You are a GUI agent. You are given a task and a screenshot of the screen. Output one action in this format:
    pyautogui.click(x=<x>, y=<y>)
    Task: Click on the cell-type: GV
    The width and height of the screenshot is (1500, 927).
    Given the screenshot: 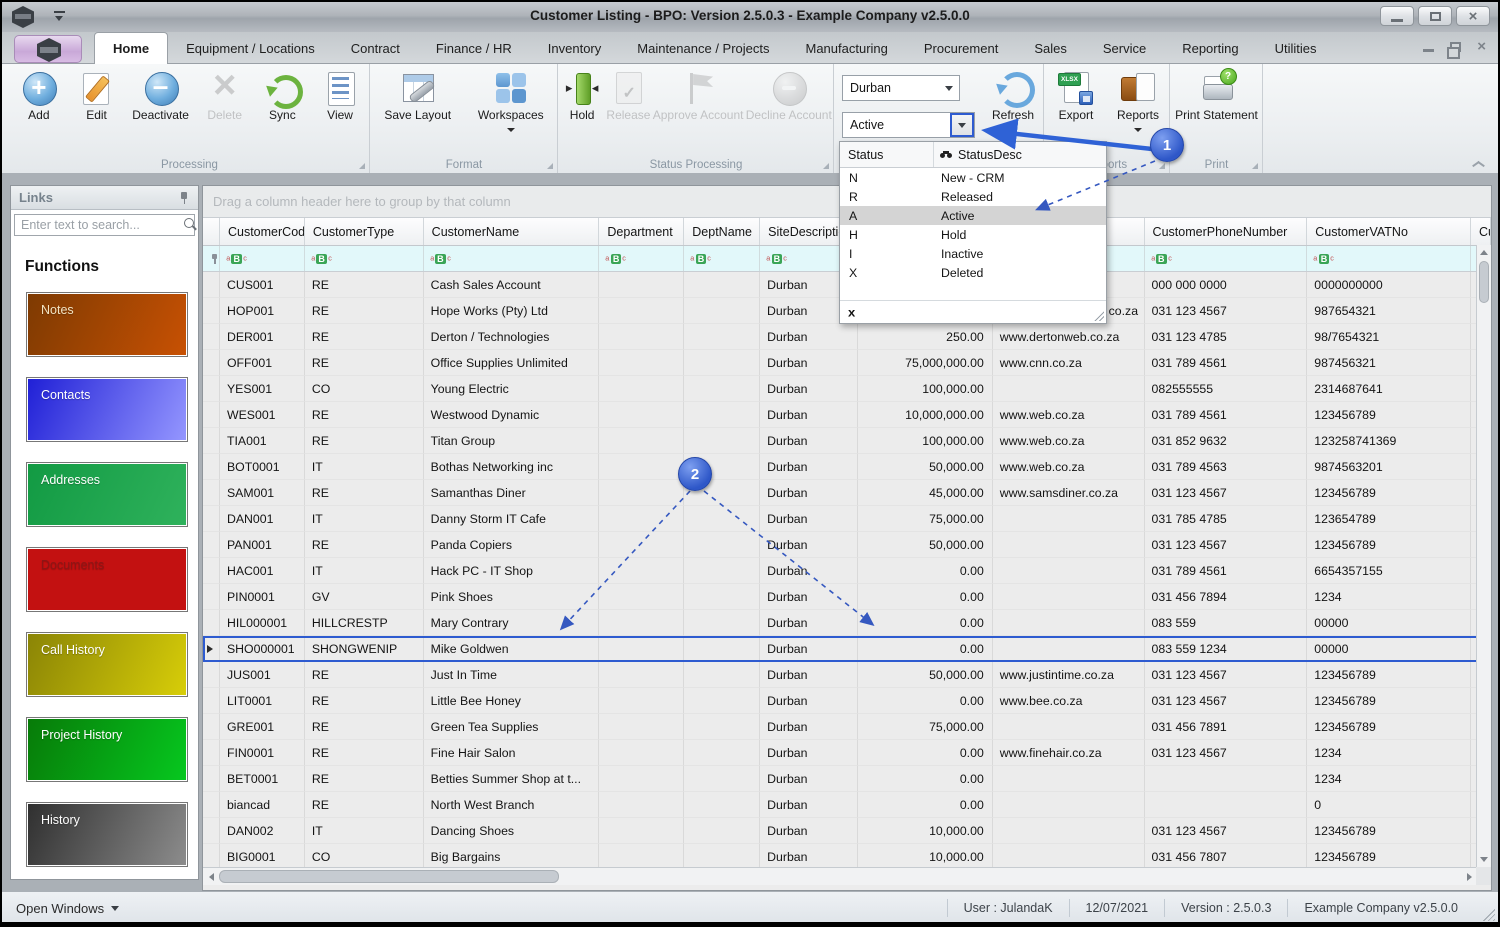 What is the action you would take?
    pyautogui.click(x=364, y=597)
    